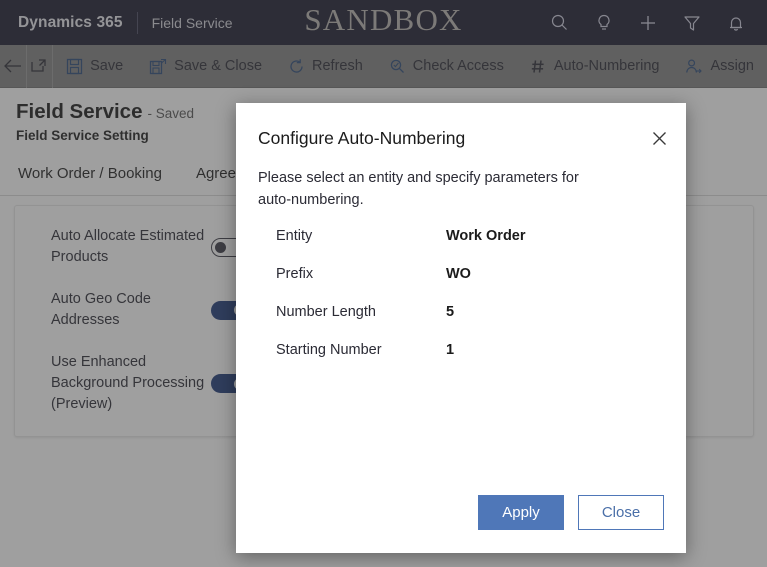 This screenshot has width=767, height=567. What do you see at coordinates (294, 236) in the screenshot?
I see `field-label-entity: Entity` at bounding box center [294, 236].